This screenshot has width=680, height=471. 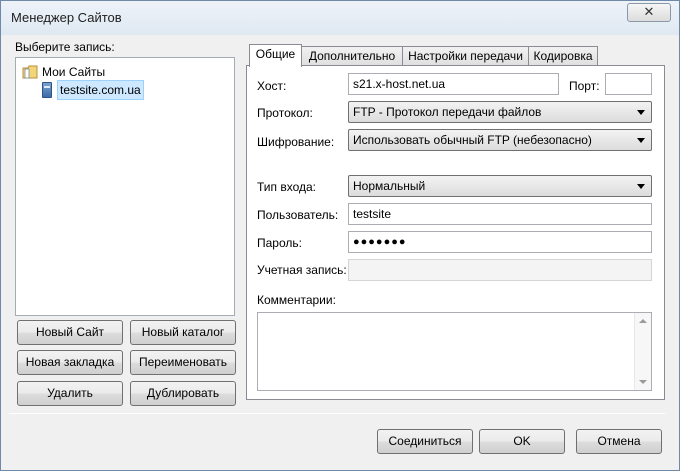 I want to click on host-field: s21.x-host.net.ua, so click(x=453, y=84).